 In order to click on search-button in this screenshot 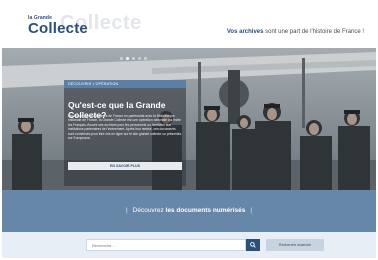, I will do `click(253, 245)`.